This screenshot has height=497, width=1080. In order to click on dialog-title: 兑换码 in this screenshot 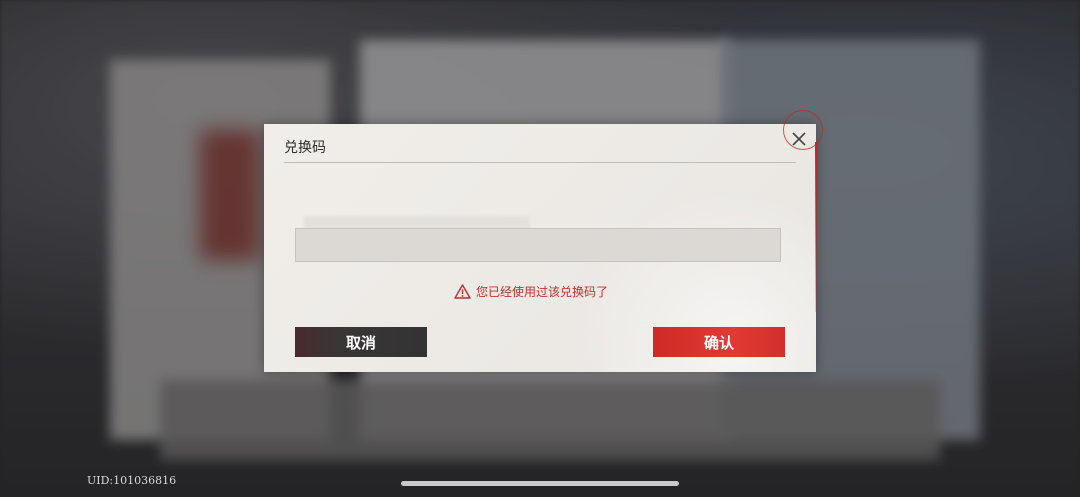, I will do `click(305, 148)`.